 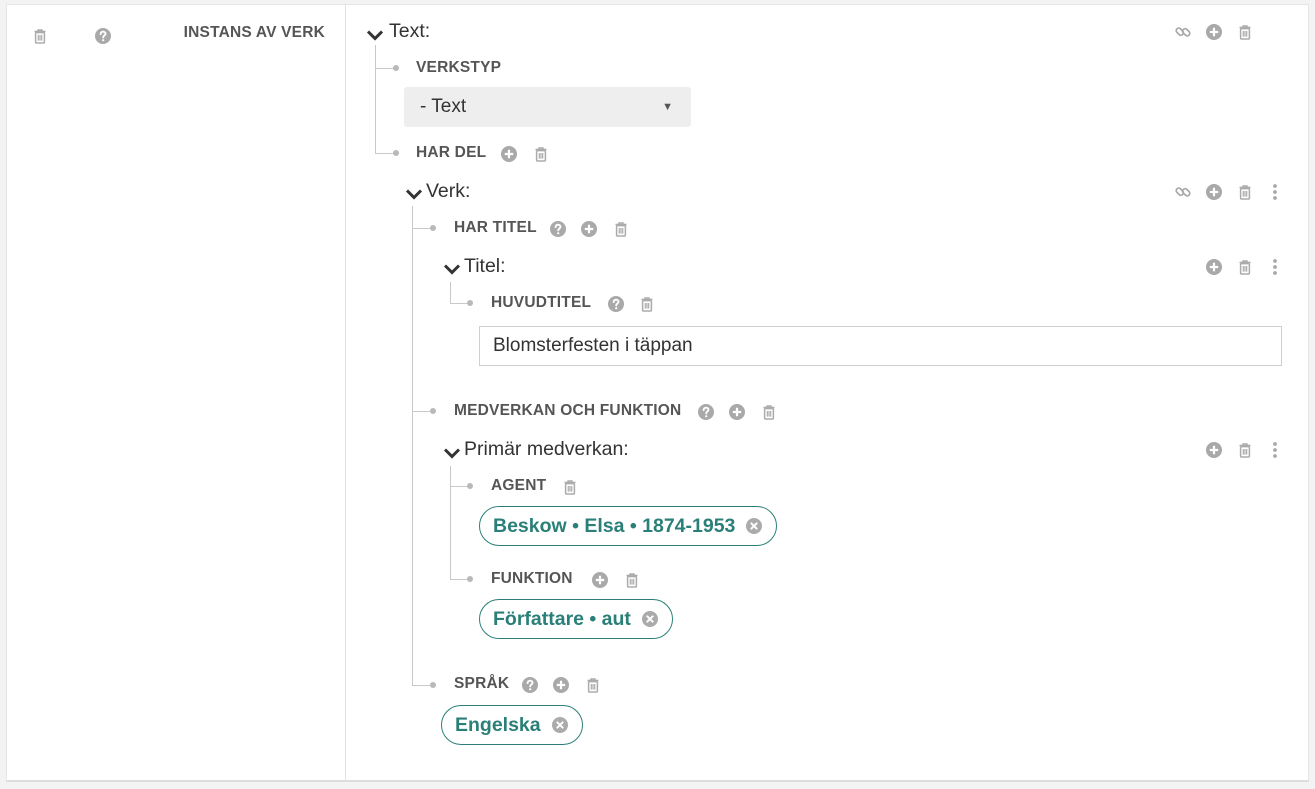 What do you see at coordinates (254, 32) in the screenshot?
I see `property-label-instans-av-verk: INSTANS AV VERK` at bounding box center [254, 32].